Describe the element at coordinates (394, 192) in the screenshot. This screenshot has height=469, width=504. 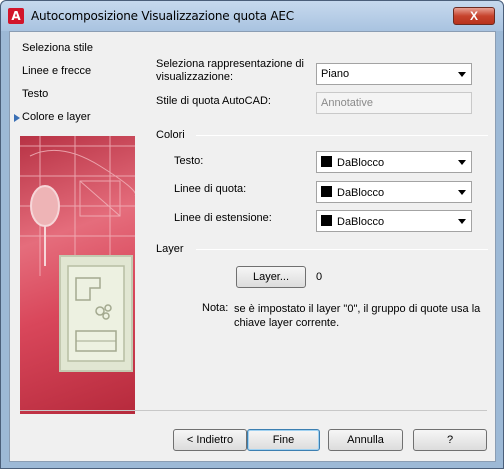
I see `dim-lines-color-dropdown: DaBlocco` at that location.